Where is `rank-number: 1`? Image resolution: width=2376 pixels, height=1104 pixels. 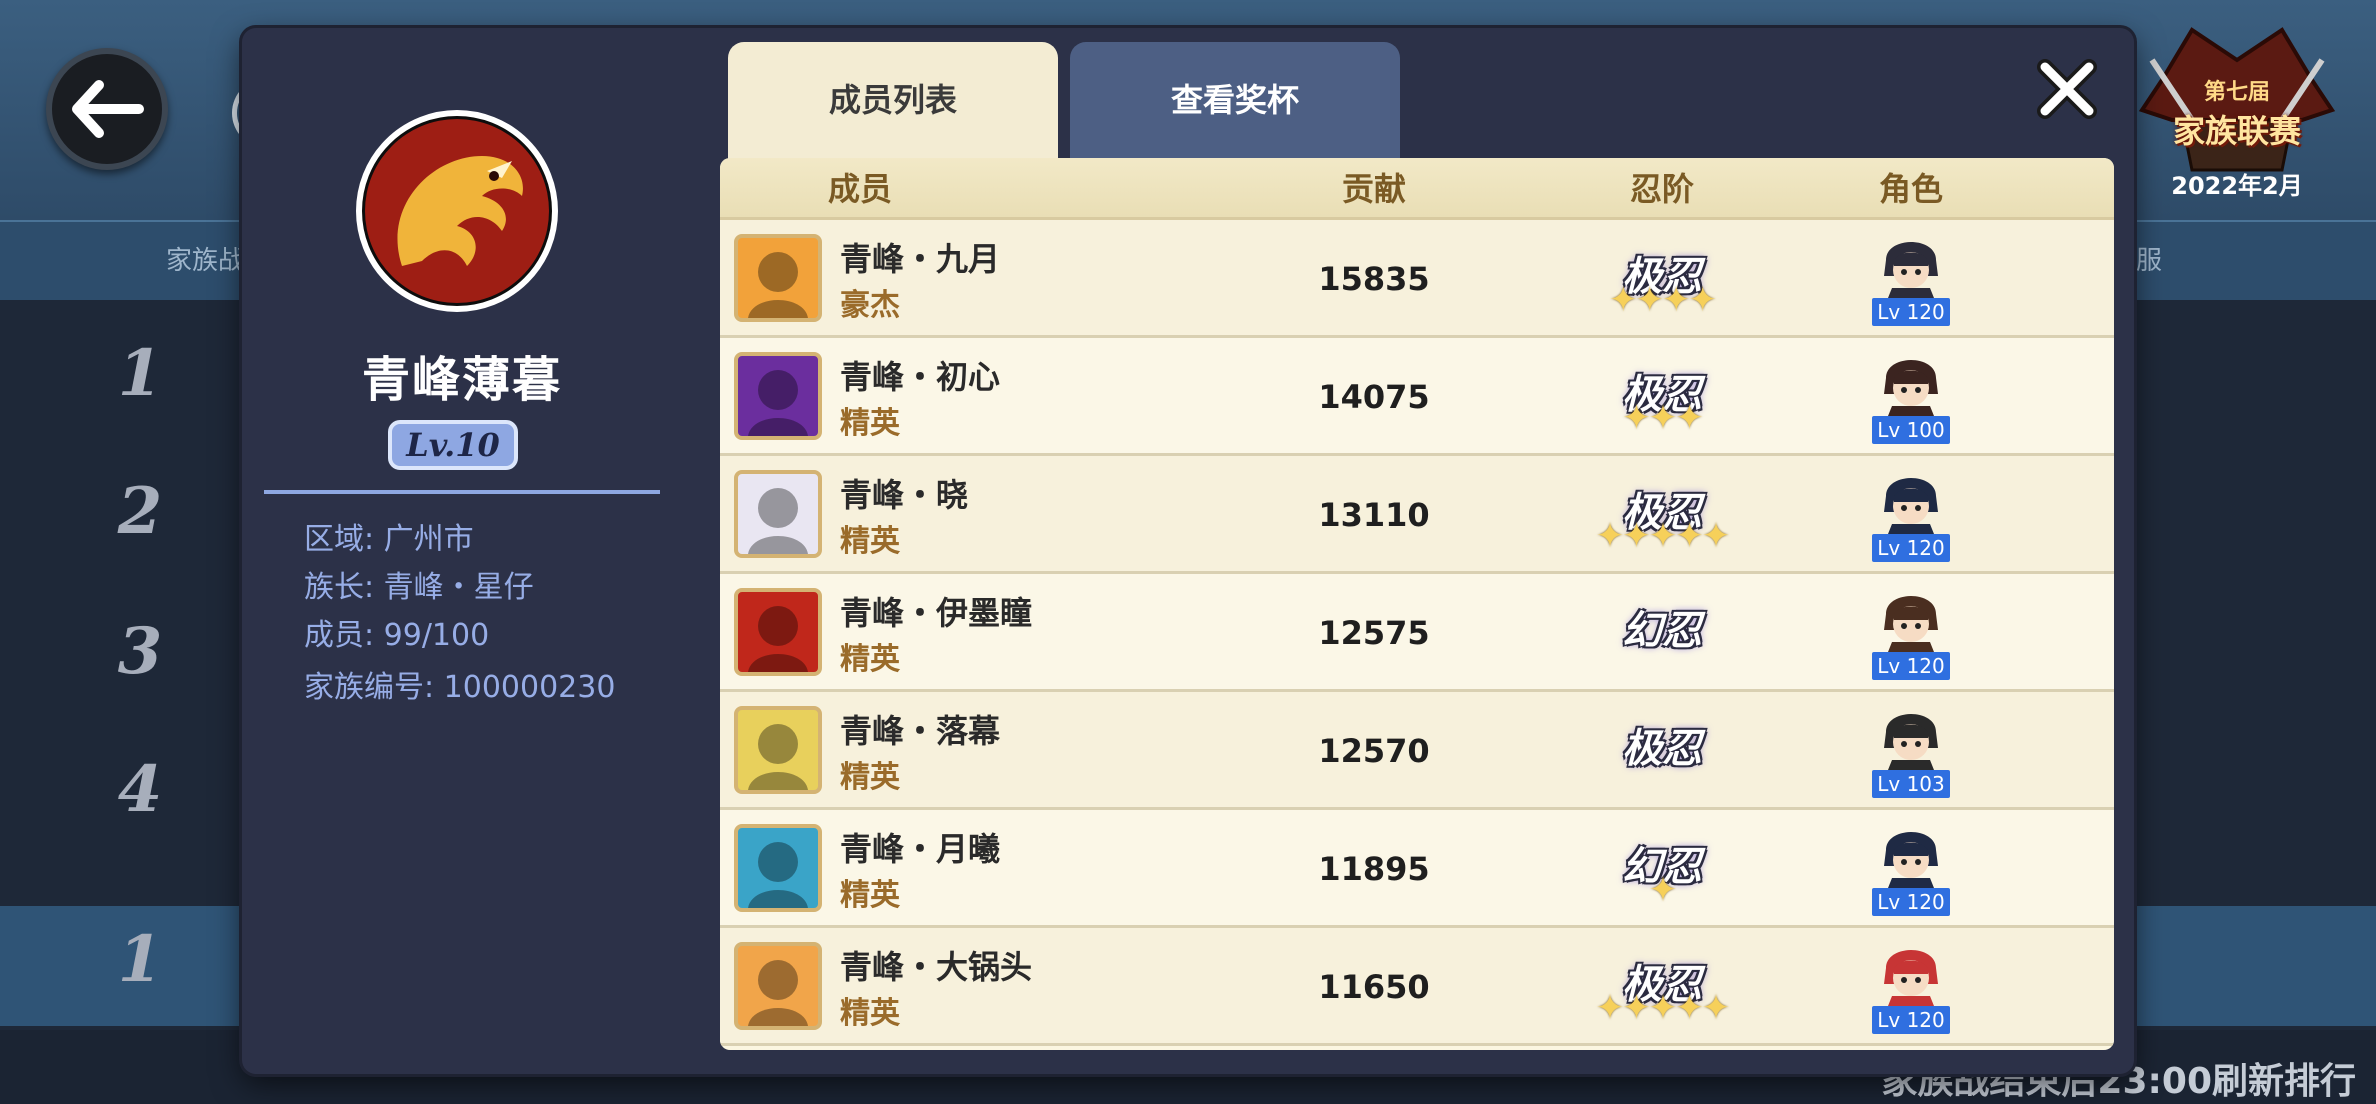 rank-number: 1 is located at coordinates (140, 373).